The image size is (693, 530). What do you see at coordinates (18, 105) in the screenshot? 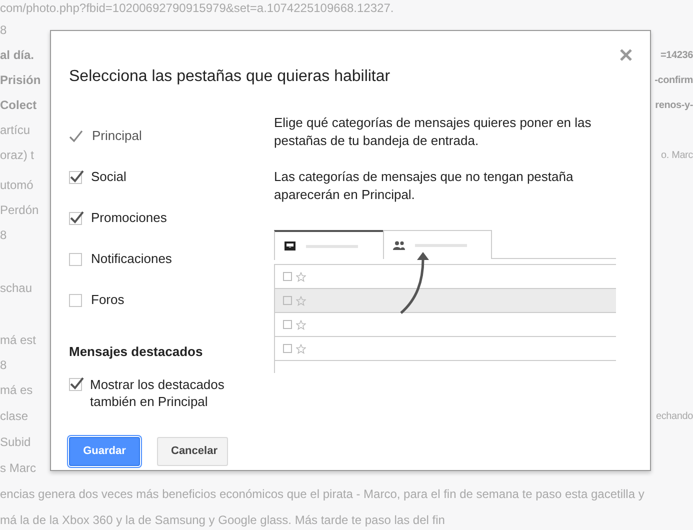
I see `background-text: Colect` at bounding box center [18, 105].